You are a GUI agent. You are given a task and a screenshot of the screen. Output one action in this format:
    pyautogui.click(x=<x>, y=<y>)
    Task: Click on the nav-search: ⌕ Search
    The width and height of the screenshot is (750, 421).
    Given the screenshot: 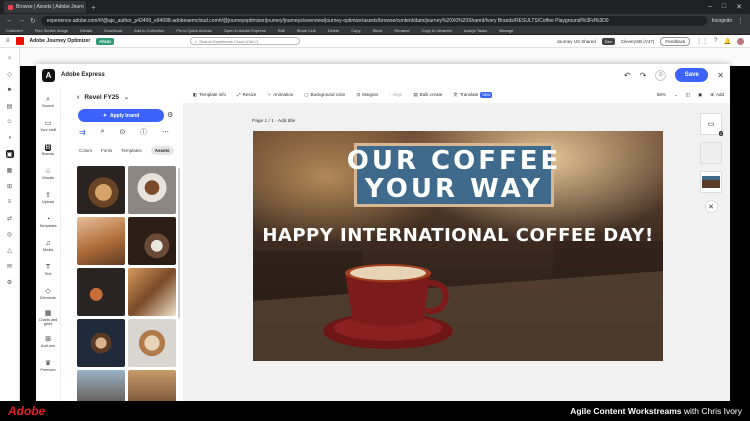 What is the action you would take?
    pyautogui.click(x=48, y=102)
    